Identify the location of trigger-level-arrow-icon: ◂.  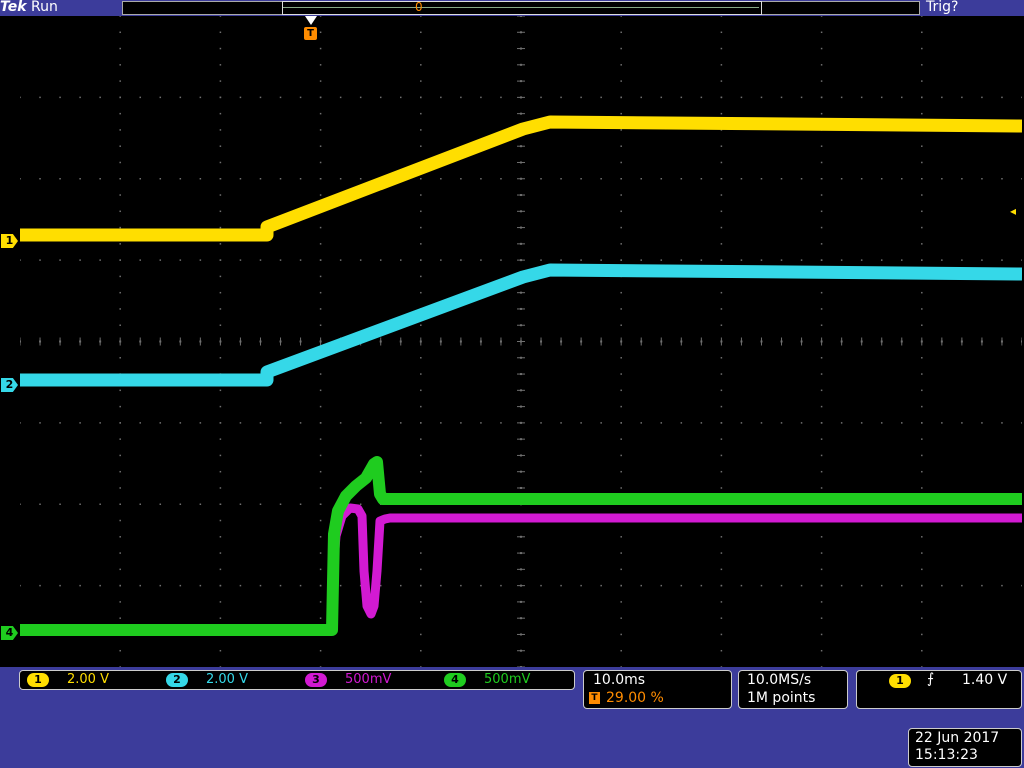
(1013, 211).